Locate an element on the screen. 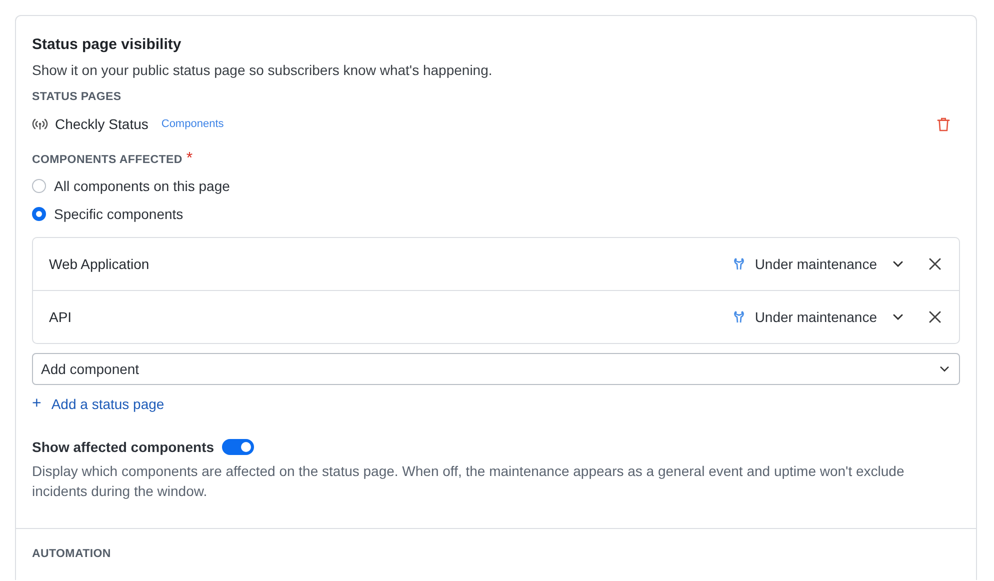 The image size is (994, 581). section-title: Status page visibility is located at coordinates (107, 45).